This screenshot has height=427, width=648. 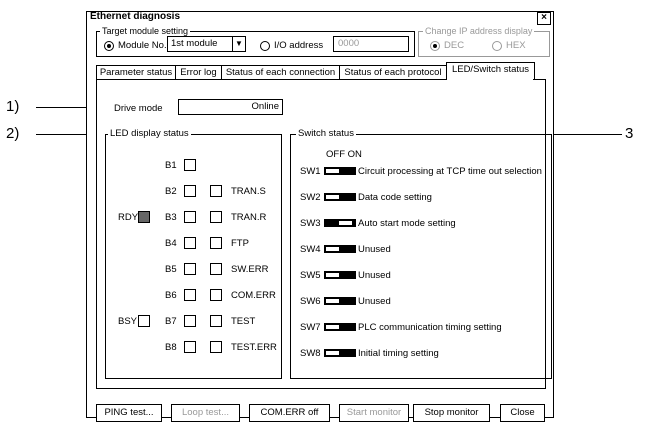 I want to click on off-on-label: OFF ON, so click(x=344, y=154).